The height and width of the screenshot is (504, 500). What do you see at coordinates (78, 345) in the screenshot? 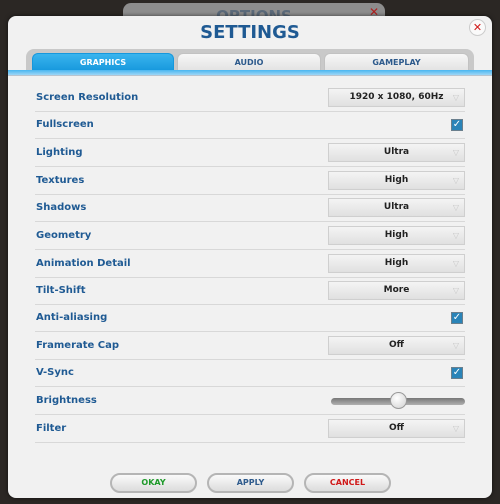
I see `setting-label: Framerate Cap` at bounding box center [78, 345].